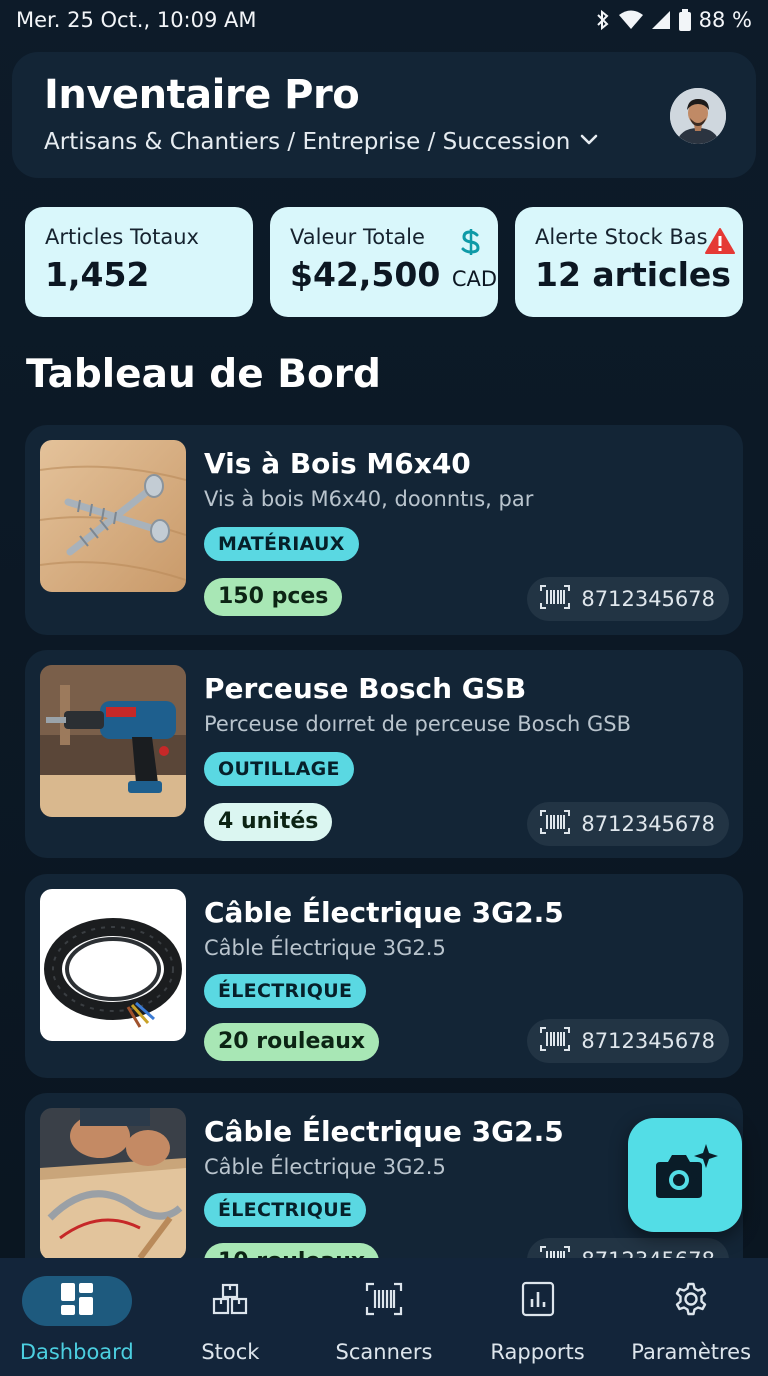 This screenshot has height=1376, width=768. I want to click on battery-icon, so click(684, 20).